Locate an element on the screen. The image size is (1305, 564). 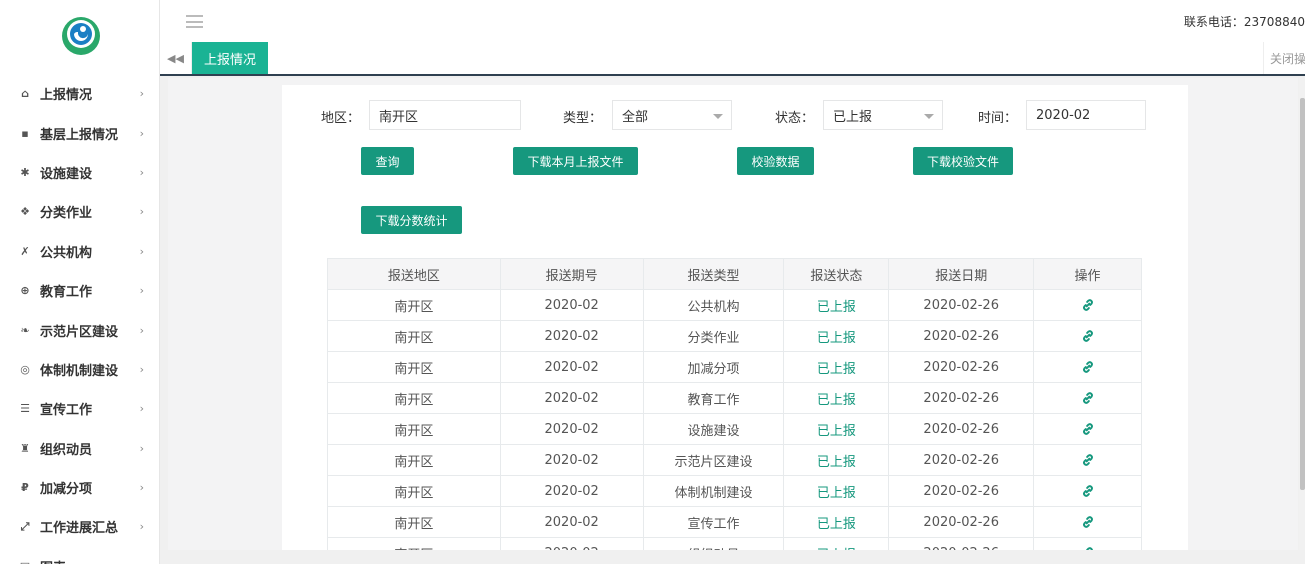
sidebar-item-label: 宣传工作 is located at coordinates (66, 411).